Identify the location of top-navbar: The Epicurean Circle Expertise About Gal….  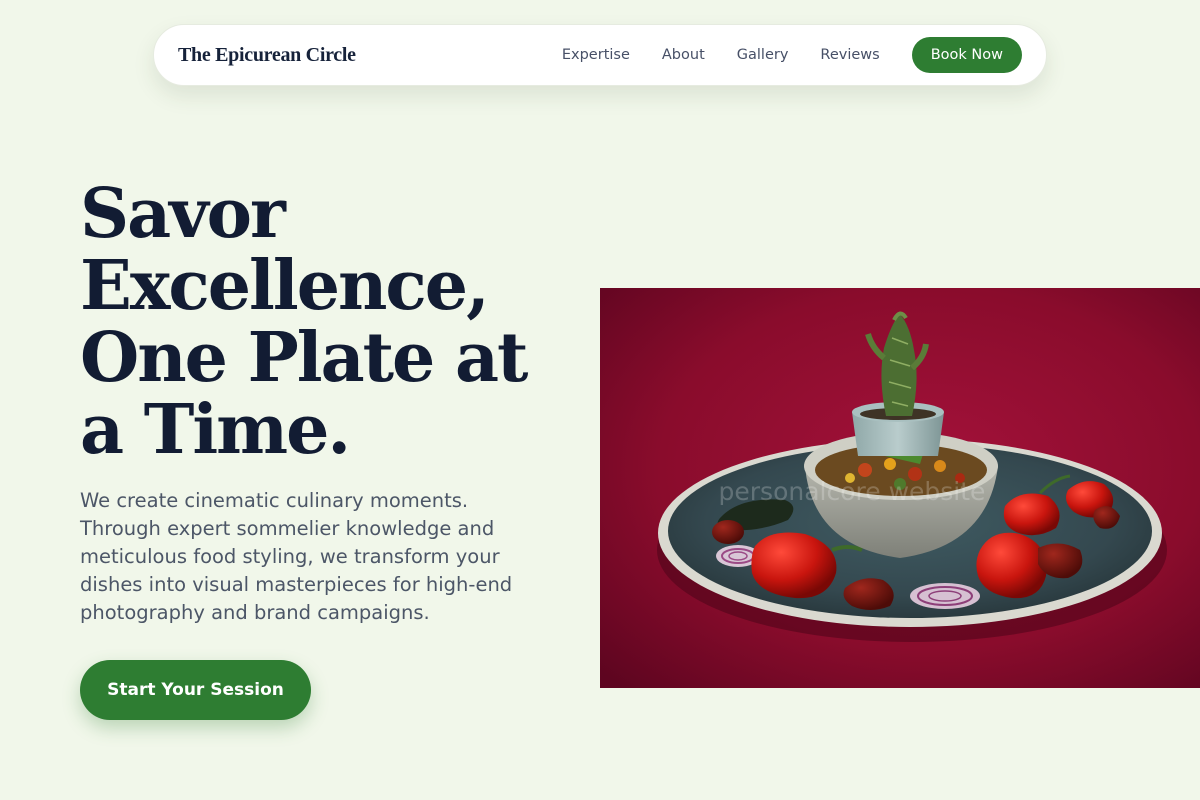
(600, 55).